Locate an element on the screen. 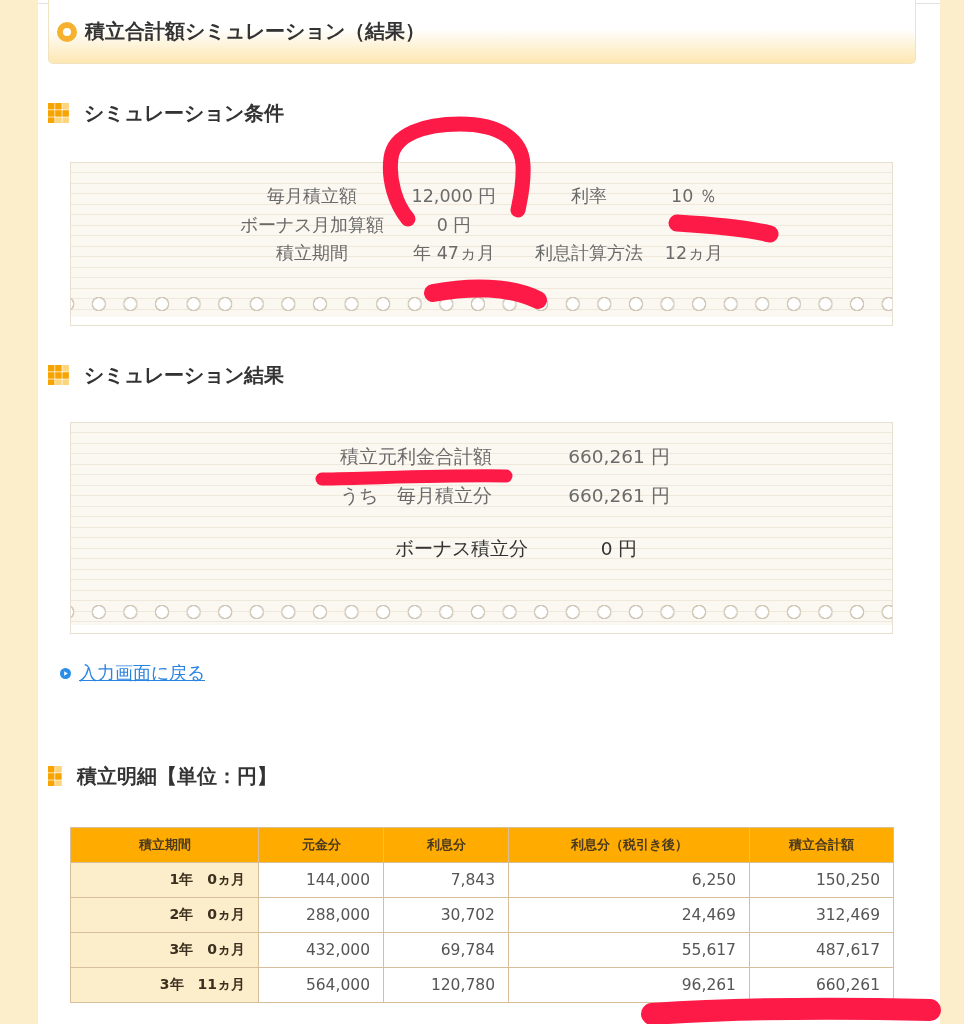 Image resolution: width=964 pixels, height=1024 pixels. result-label: うち 毎月積立分 is located at coordinates (416, 496).